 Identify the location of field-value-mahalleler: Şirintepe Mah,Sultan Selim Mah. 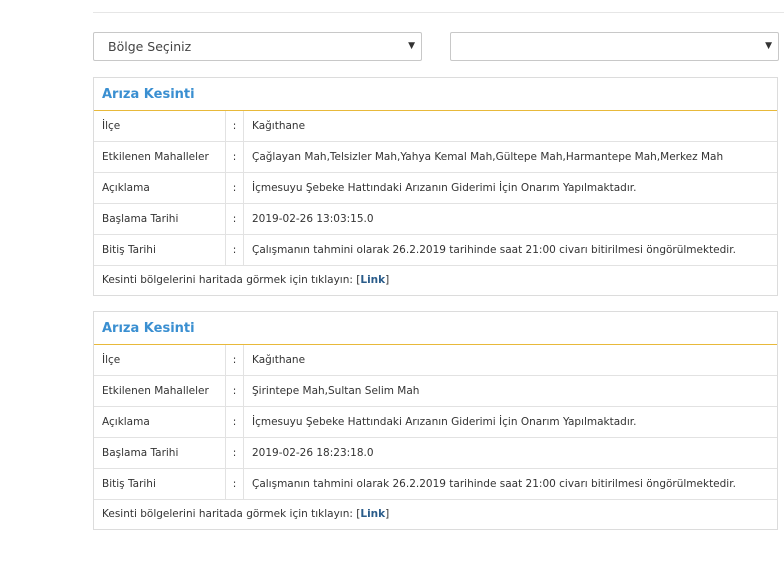
(336, 391).